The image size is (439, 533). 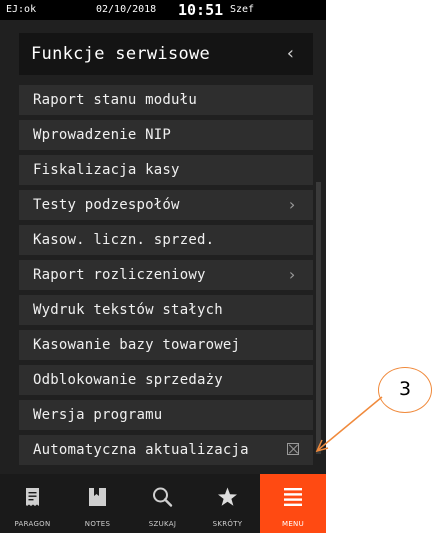 I want to click on menu-item-label: Wersja programu, so click(x=98, y=415).